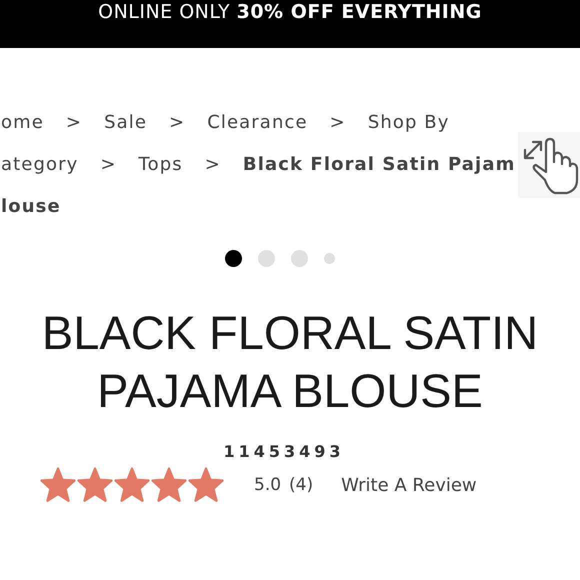 Image resolution: width=580 pixels, height=580 pixels. I want to click on breadcrumb-current: Black Floral Satin Pajam, so click(379, 164).